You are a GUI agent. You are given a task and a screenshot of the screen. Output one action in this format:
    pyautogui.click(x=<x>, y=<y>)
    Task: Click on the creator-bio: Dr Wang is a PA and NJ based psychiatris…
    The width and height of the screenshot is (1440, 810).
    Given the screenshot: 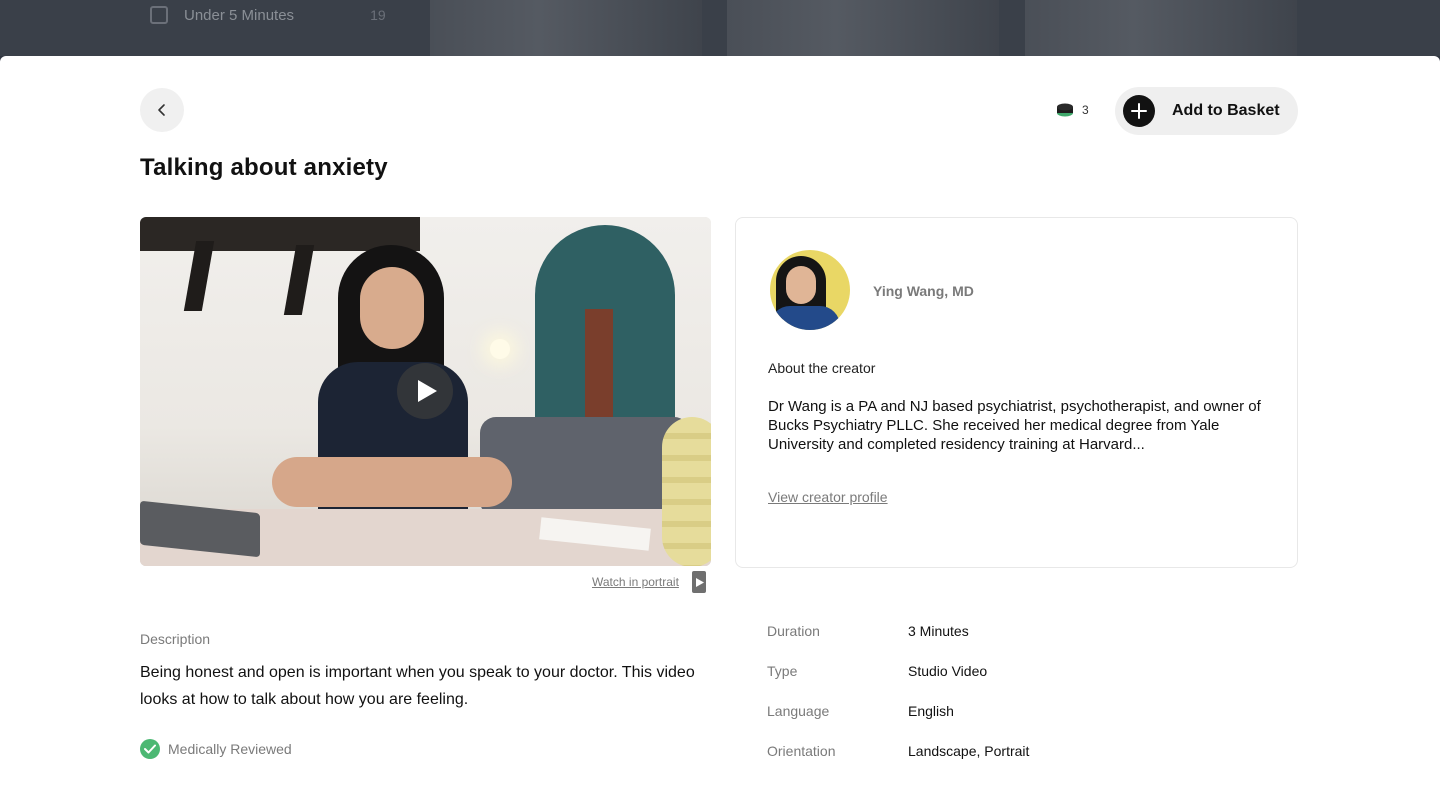 What is the action you would take?
    pyautogui.click(x=1014, y=425)
    